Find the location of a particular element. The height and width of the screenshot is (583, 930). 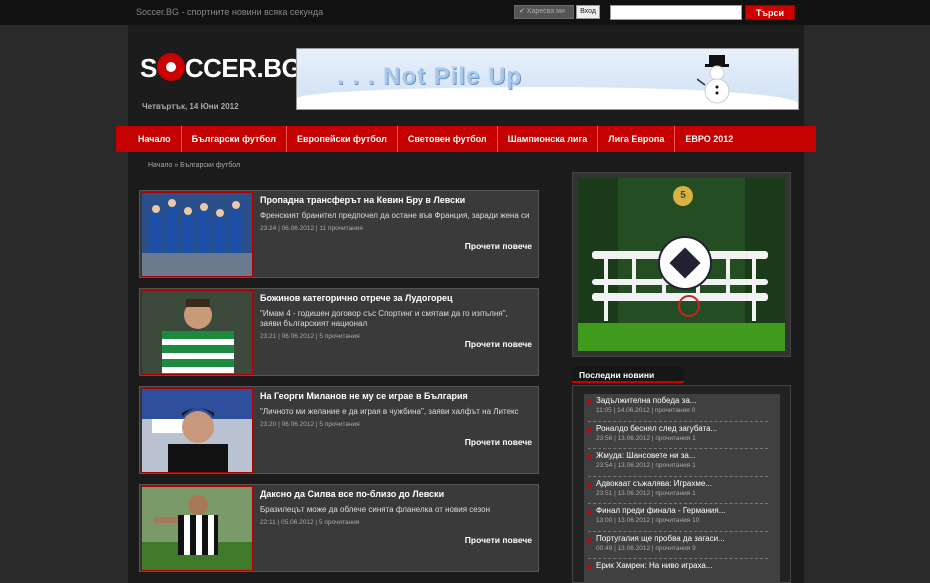

article-meta: 22:11 | 05.06.2012 | 5 прочитания is located at coordinates (310, 522).